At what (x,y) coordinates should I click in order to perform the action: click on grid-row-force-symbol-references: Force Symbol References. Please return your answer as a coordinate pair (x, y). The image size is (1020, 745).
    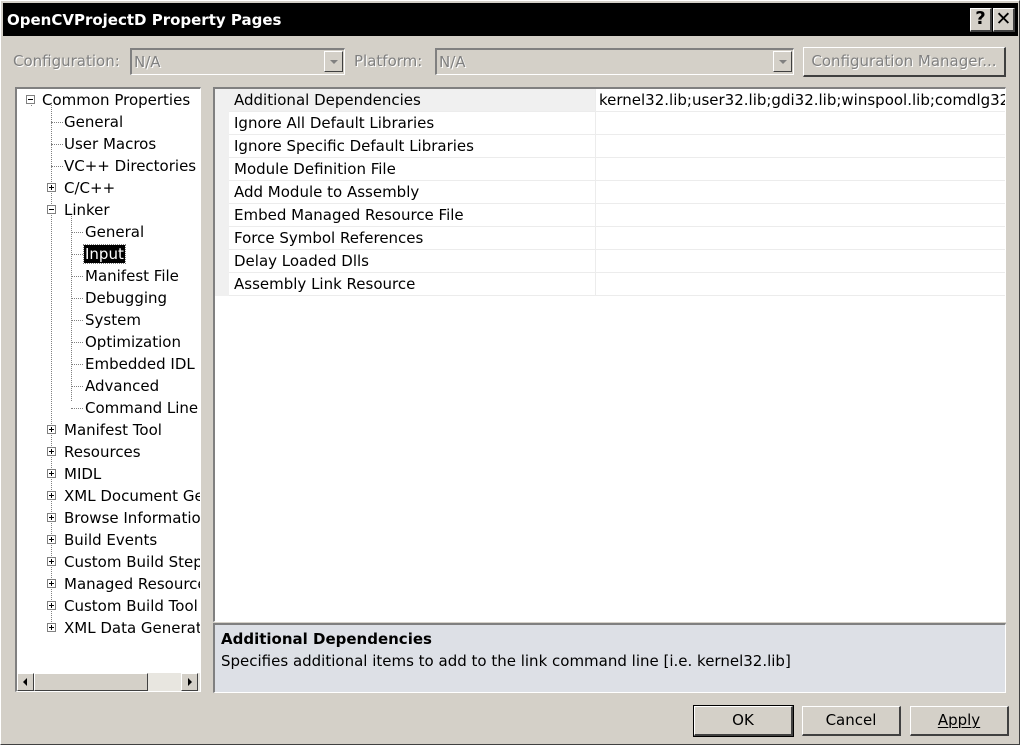
    Looking at the image, I should click on (610, 238).